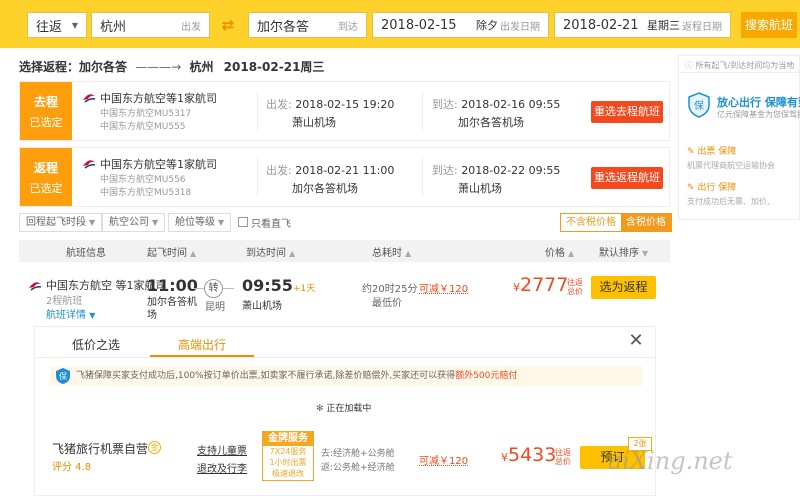 The height and width of the screenshot is (496, 800). What do you see at coordinates (96, 344) in the screenshot?
I see `tab-low-price: 低价之选` at bounding box center [96, 344].